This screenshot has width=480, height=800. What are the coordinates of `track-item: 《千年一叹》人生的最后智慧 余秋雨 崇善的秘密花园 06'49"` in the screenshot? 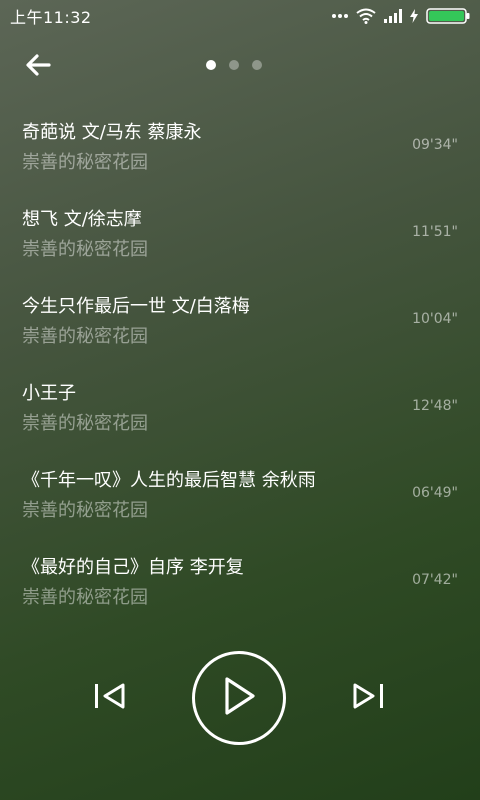 It's located at (240, 499).